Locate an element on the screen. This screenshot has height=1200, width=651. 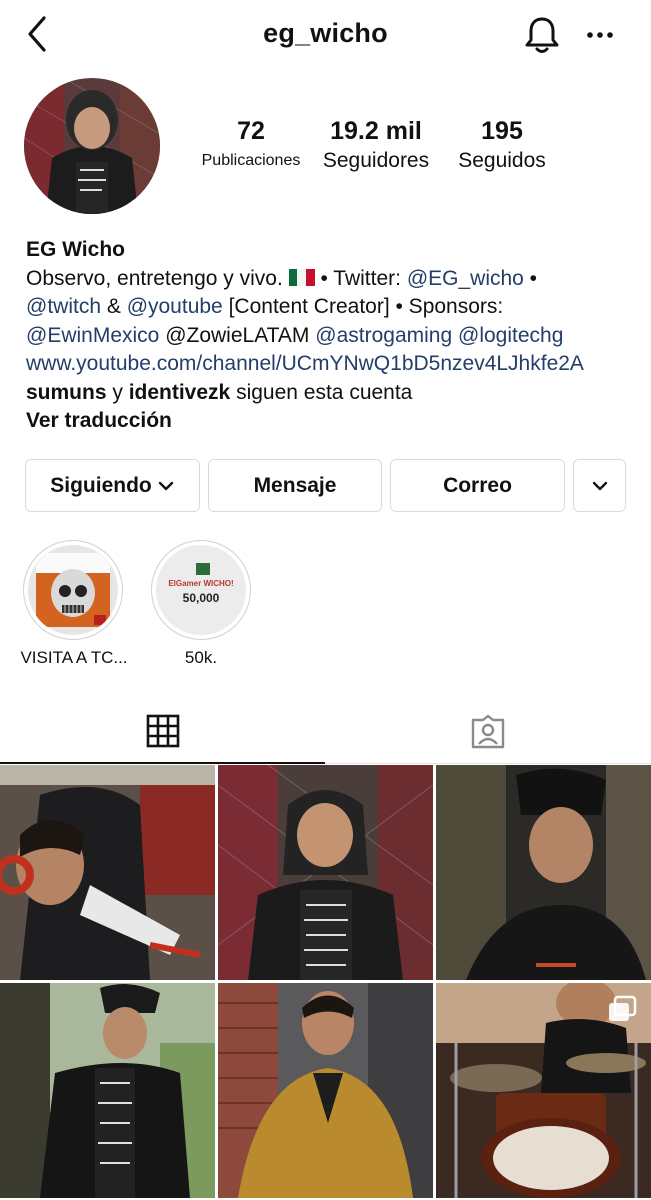
sponsor-astro-link: @astrogaming is located at coordinates (383, 335).